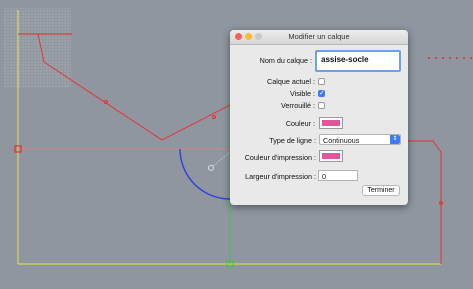 The width and height of the screenshot is (473, 289). Describe the element at coordinates (285, 60) in the screenshot. I see `name-label: Nom du calque :` at that location.